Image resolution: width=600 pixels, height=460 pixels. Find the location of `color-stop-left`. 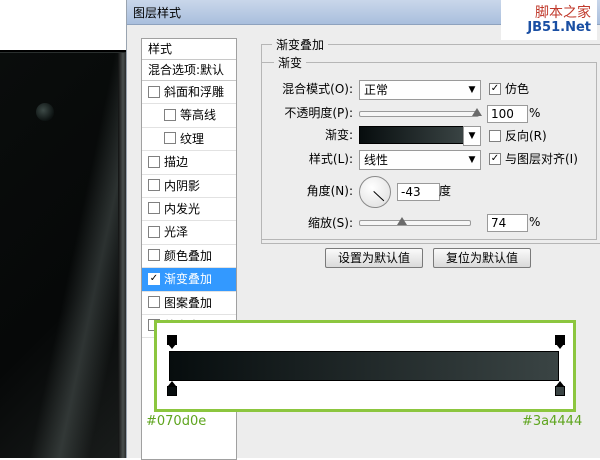

color-stop-left is located at coordinates (172, 388).